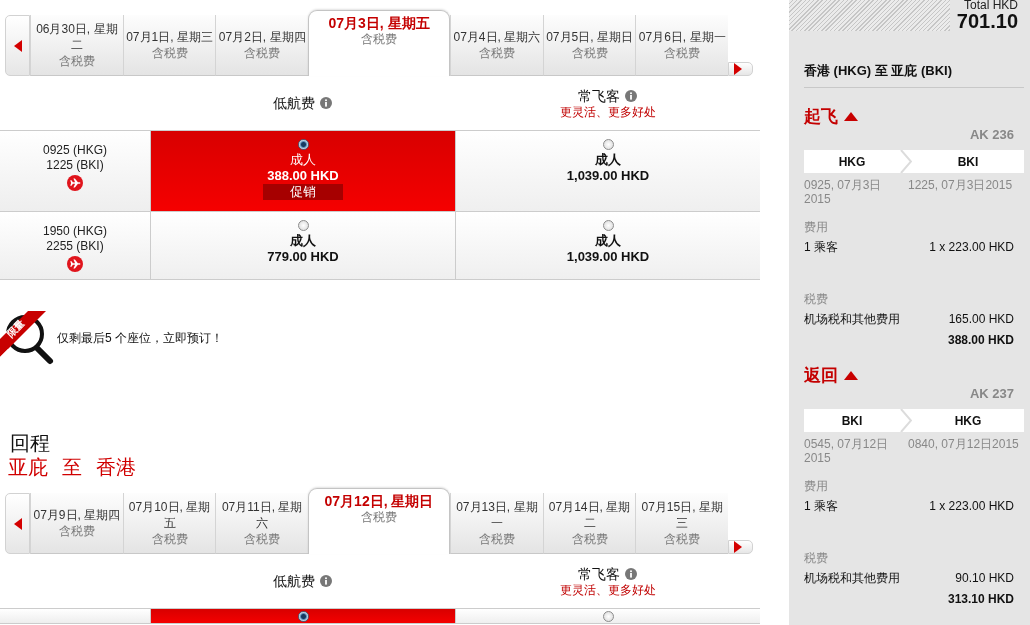 Image resolution: width=1030 pixels, height=625 pixels. What do you see at coordinates (987, 21) in the screenshot?
I see `total-amount: 701.10` at bounding box center [987, 21].